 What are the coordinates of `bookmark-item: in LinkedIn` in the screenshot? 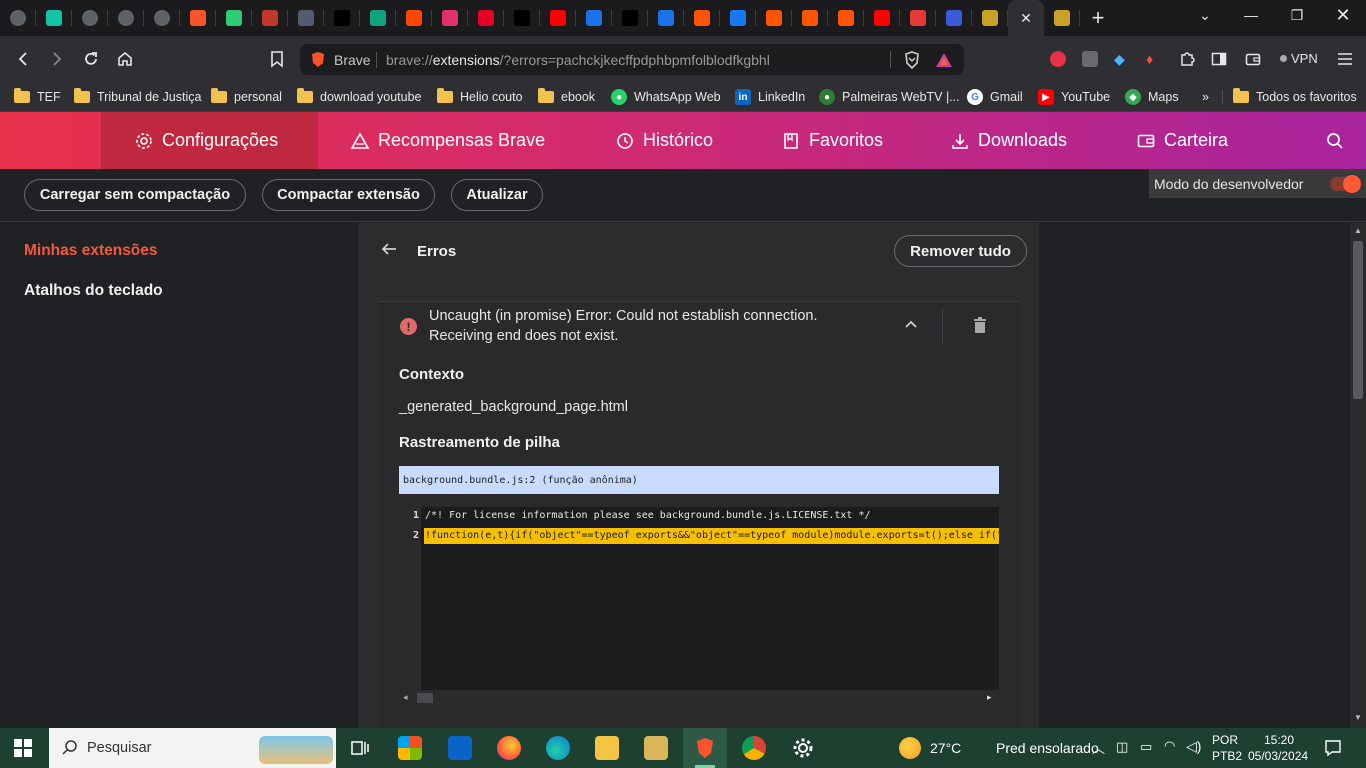 It's located at (770, 97).